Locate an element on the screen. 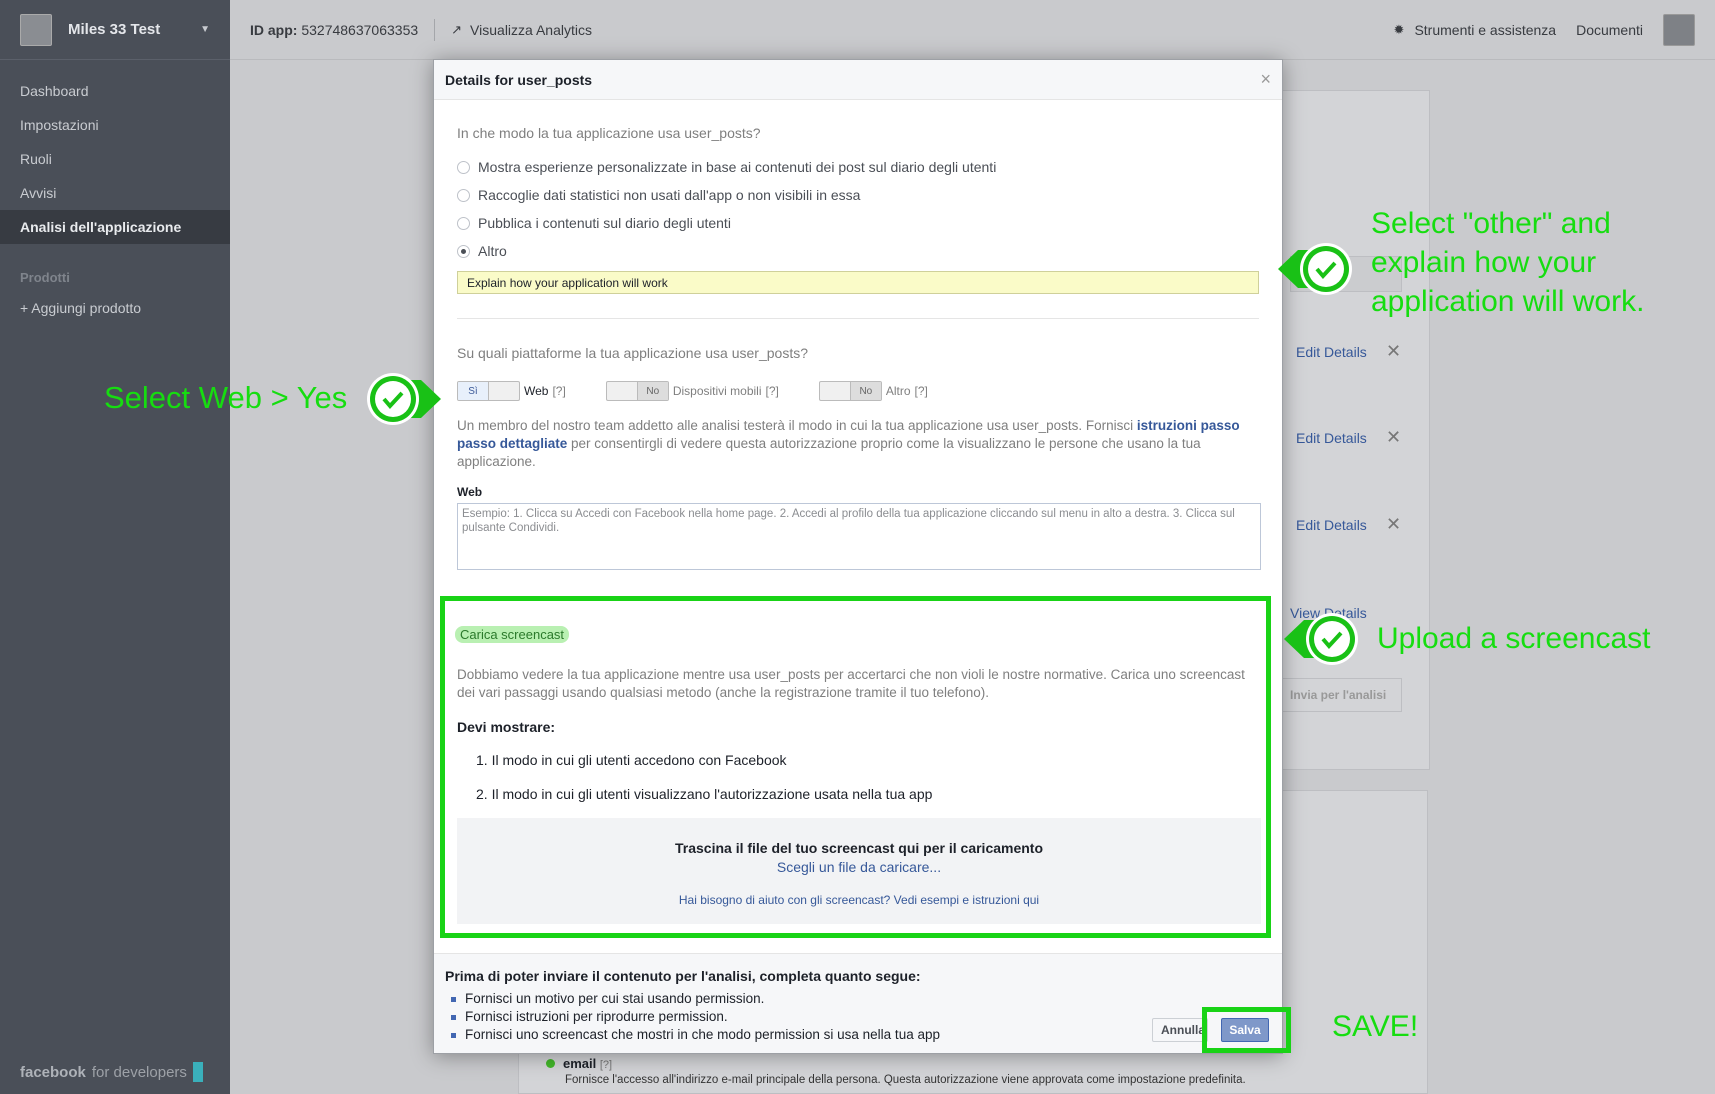 The image size is (1715, 1094). email-label: email is located at coordinates (580, 1063).